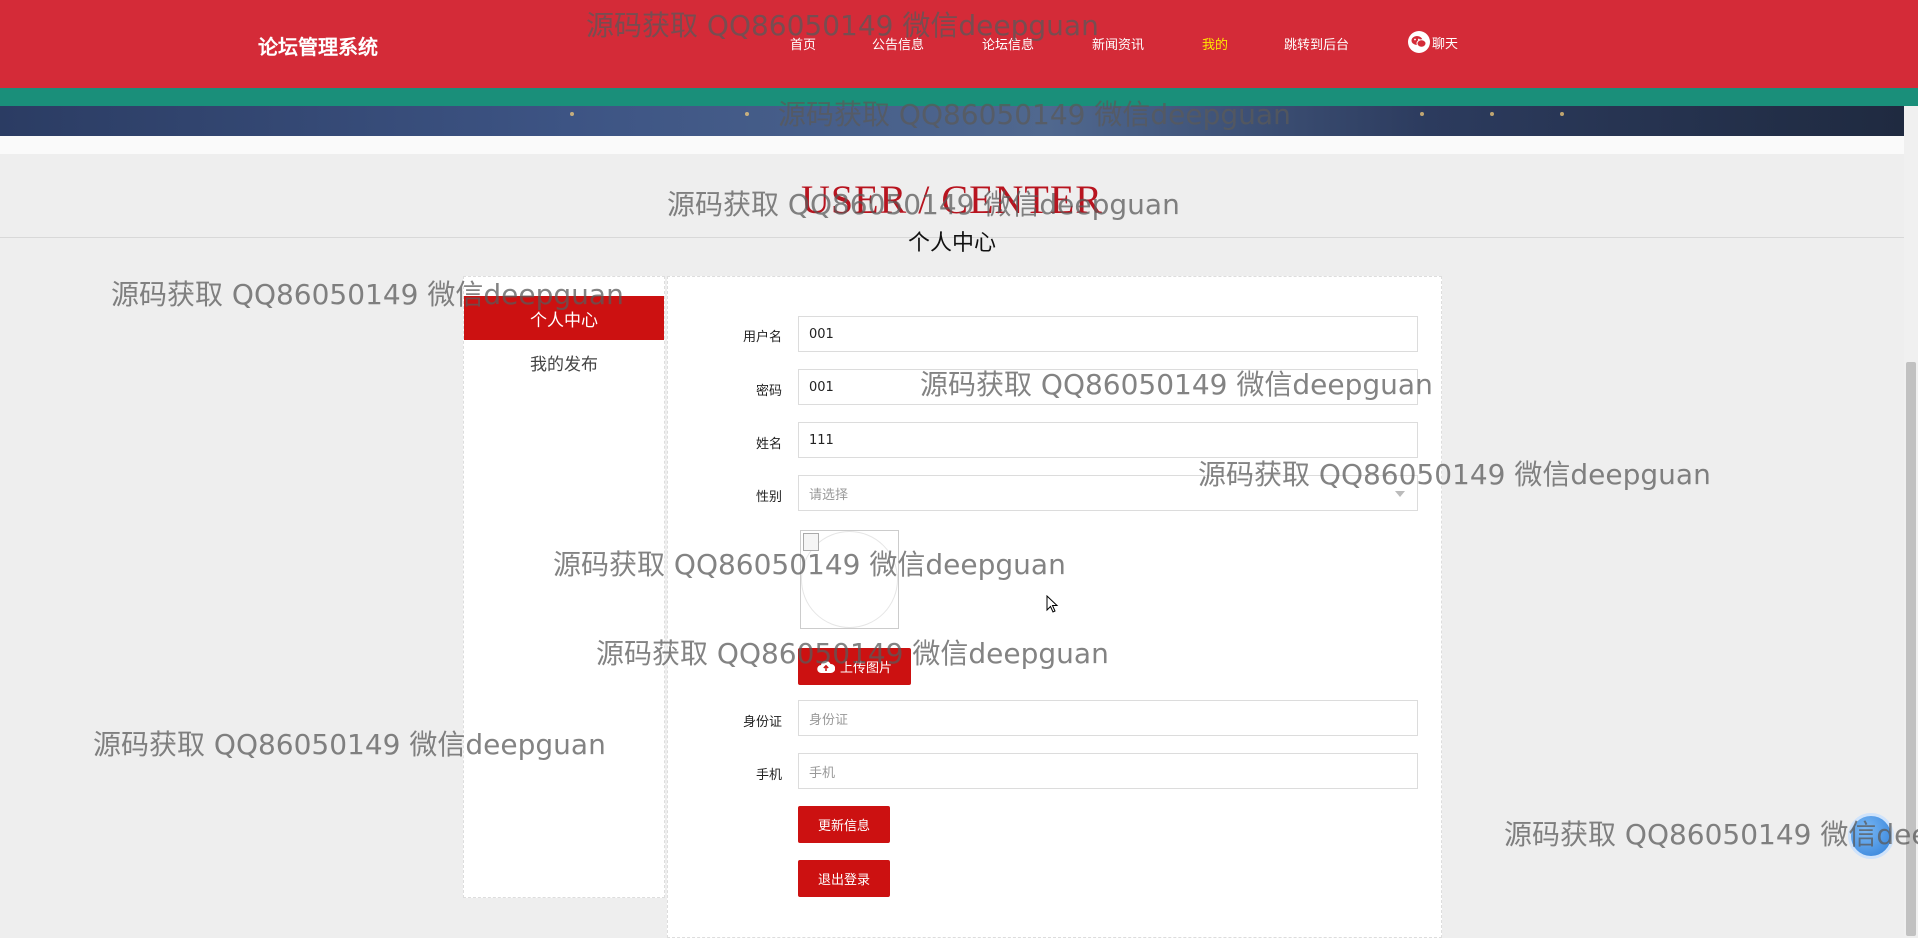 The width and height of the screenshot is (1918, 938). I want to click on nav-forum: 论坛信息, so click(1008, 43).